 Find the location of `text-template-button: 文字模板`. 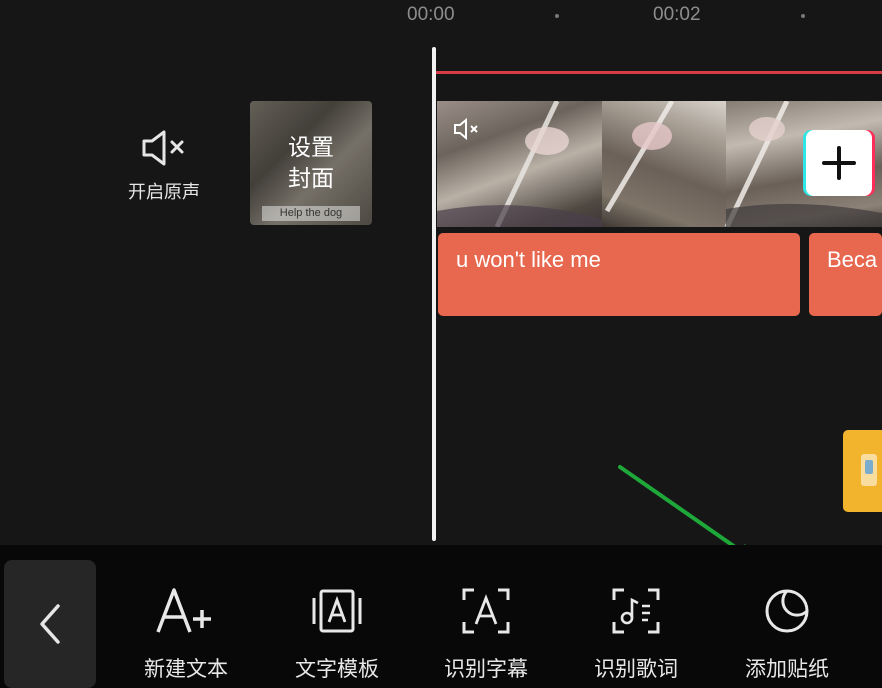

text-template-button: 文字模板 is located at coordinates (337, 633).